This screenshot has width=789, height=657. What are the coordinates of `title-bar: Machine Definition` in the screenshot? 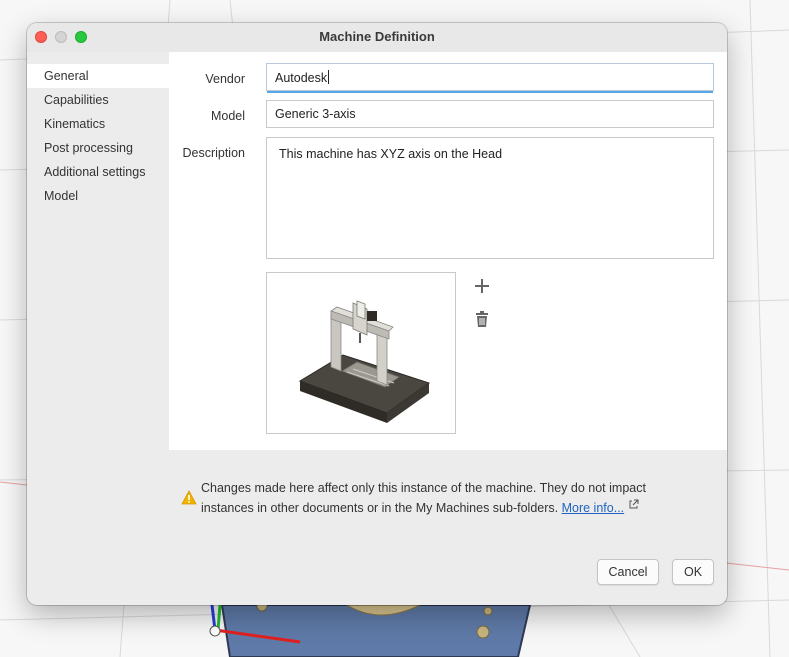 It's located at (377, 37).